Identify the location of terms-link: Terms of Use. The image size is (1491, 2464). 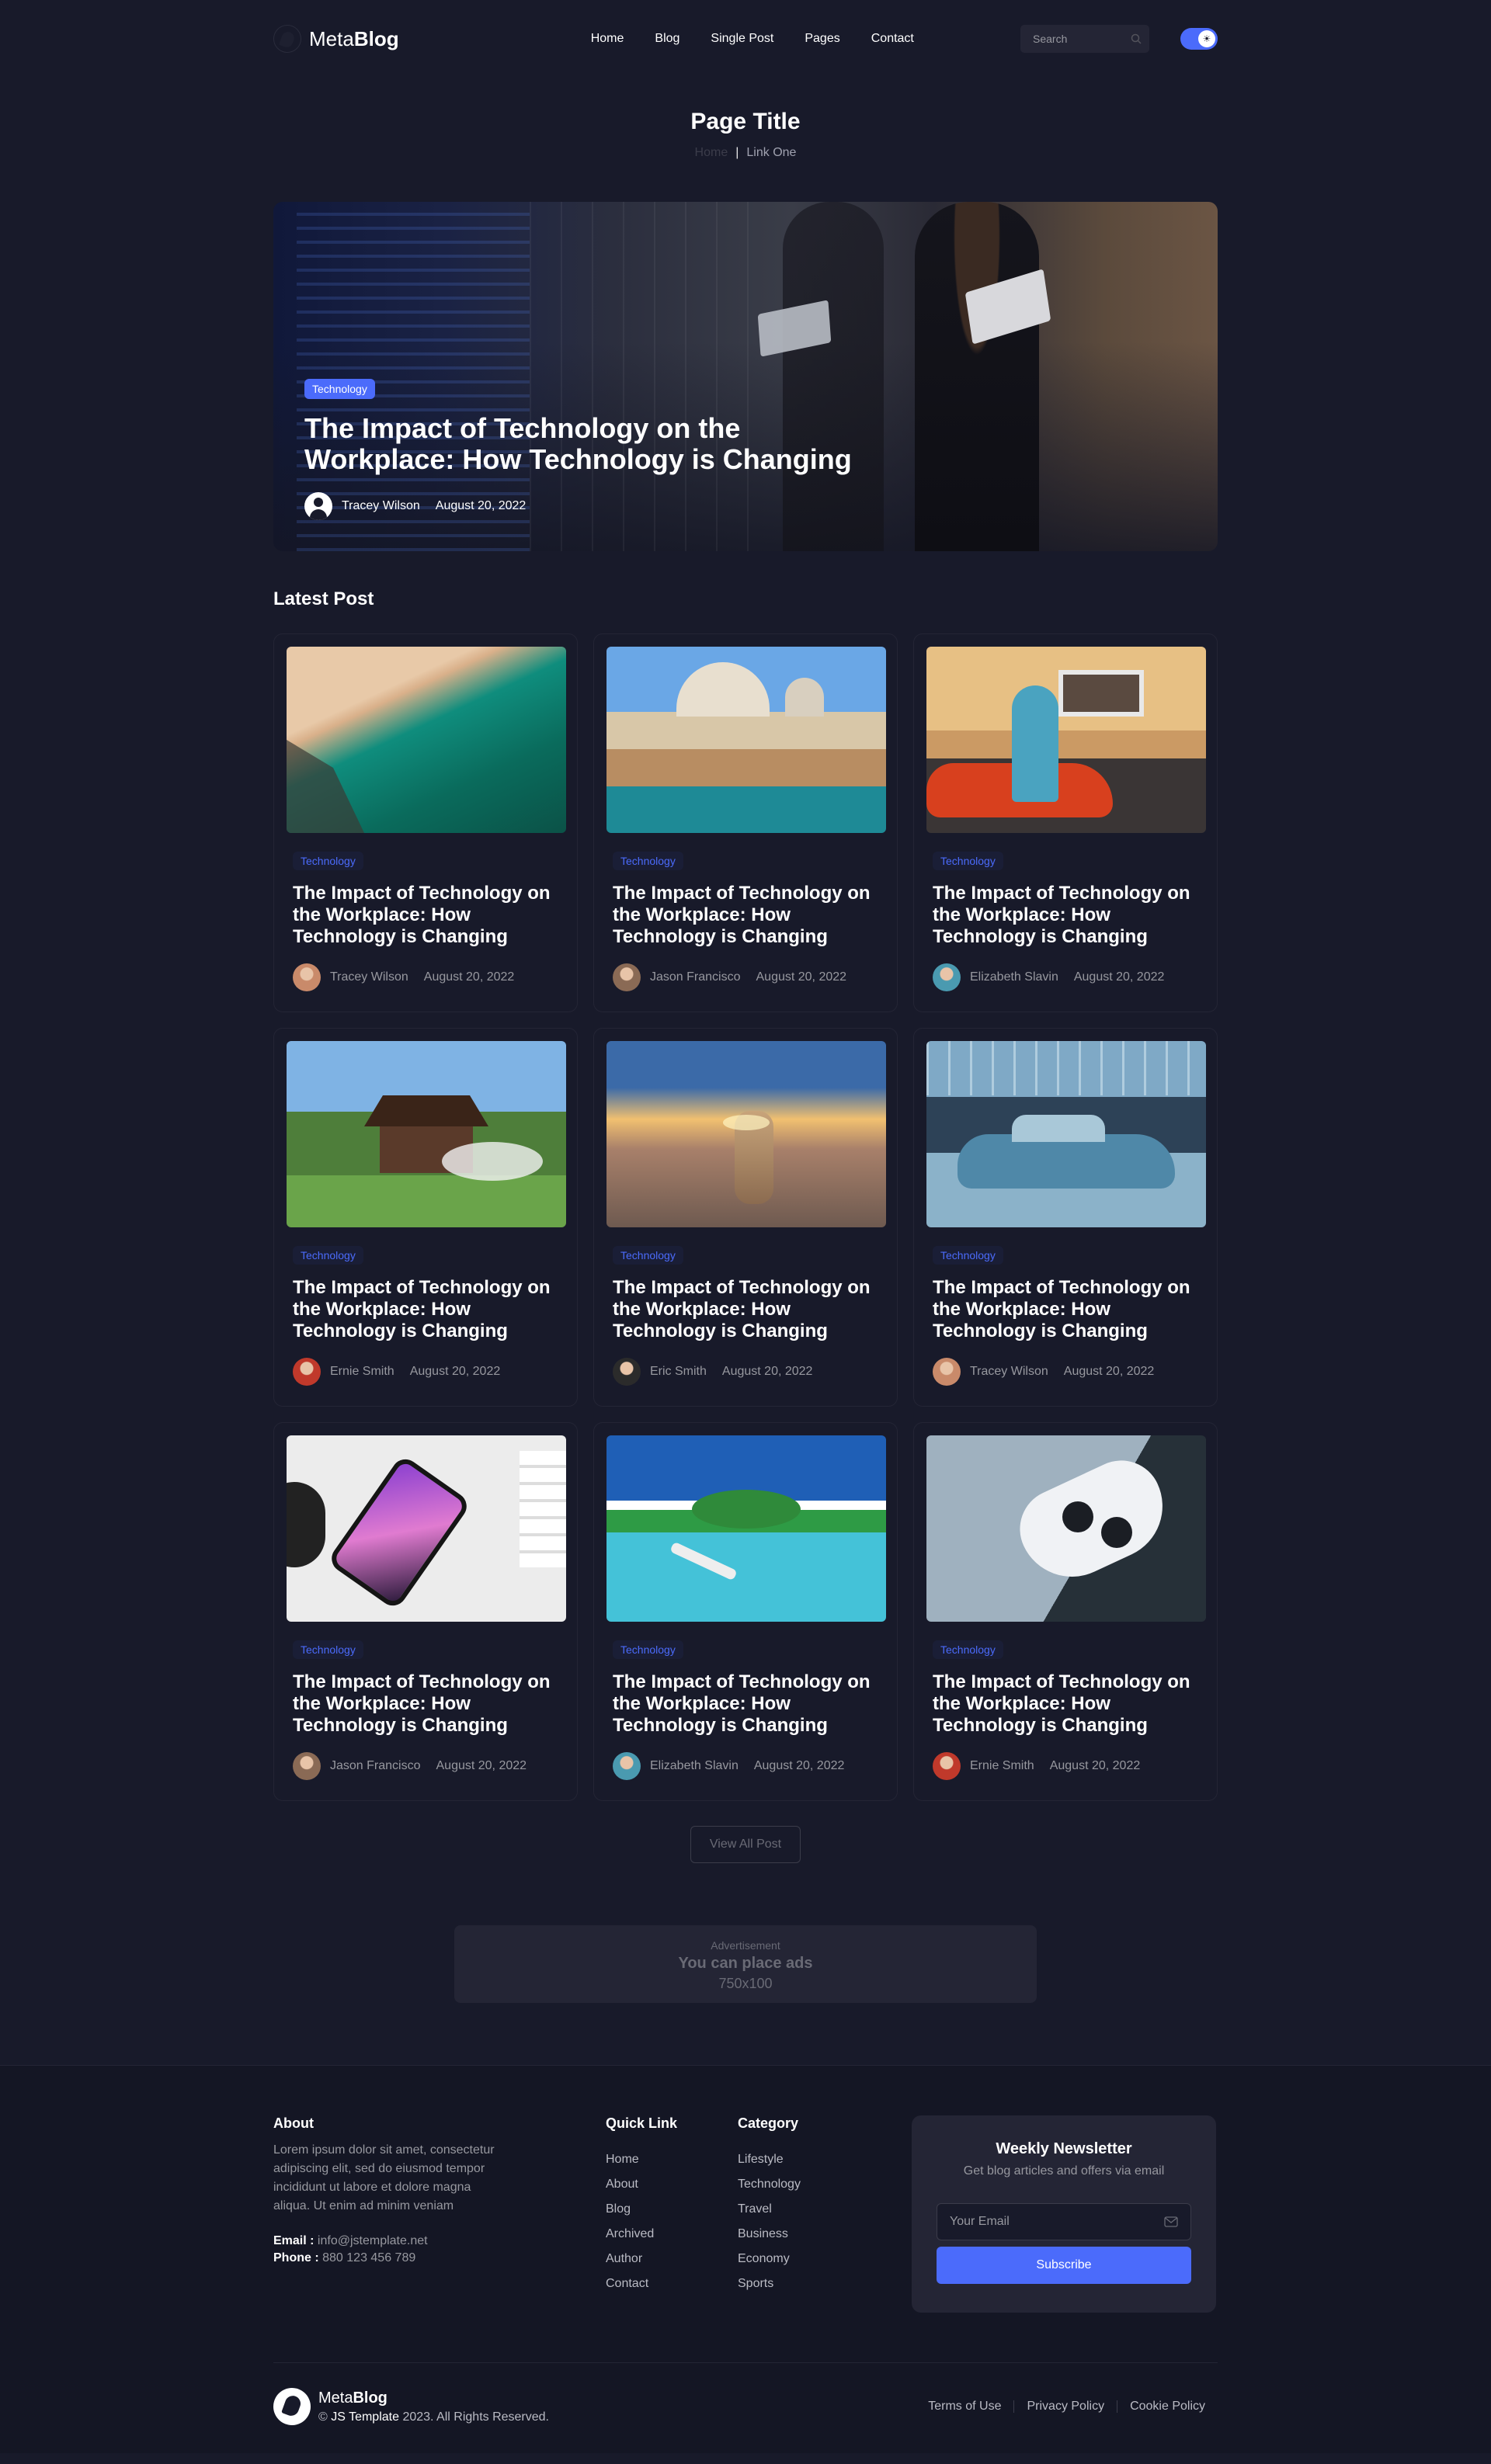
(965, 2407).